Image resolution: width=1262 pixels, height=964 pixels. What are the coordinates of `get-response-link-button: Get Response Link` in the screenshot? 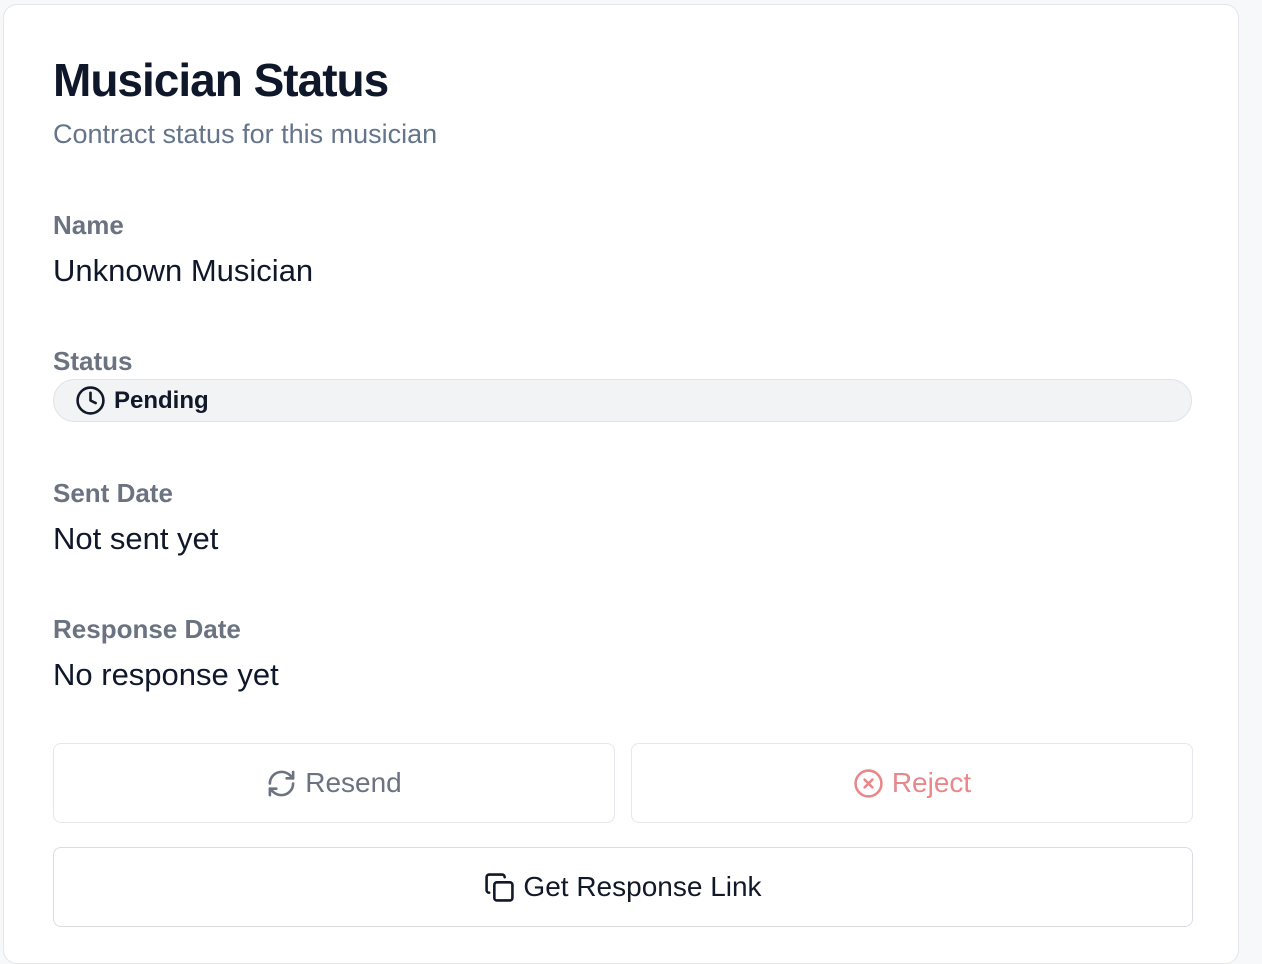 It's located at (623, 887).